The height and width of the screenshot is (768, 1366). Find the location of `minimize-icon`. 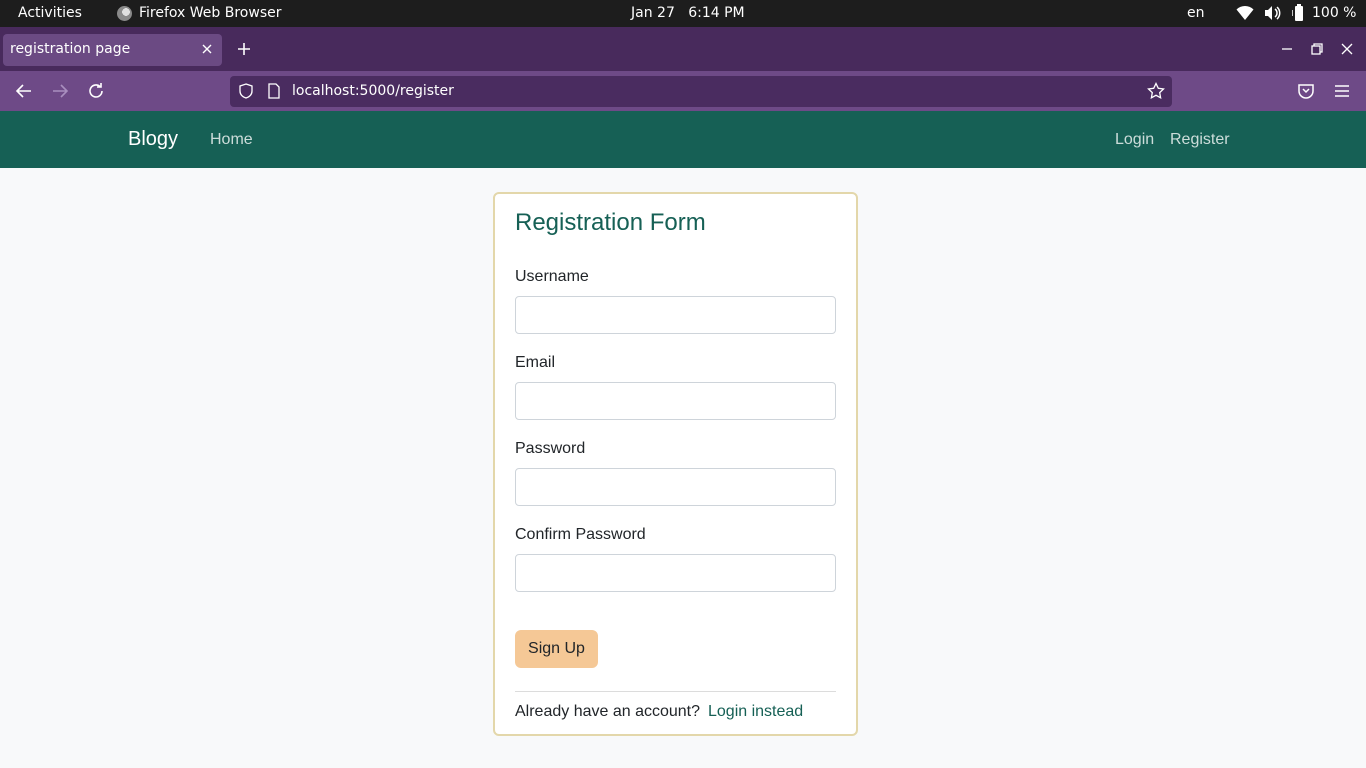

minimize-icon is located at coordinates (1287, 49).